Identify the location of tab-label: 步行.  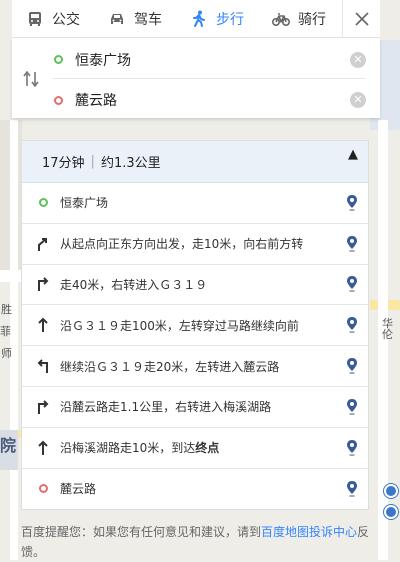
(230, 19).